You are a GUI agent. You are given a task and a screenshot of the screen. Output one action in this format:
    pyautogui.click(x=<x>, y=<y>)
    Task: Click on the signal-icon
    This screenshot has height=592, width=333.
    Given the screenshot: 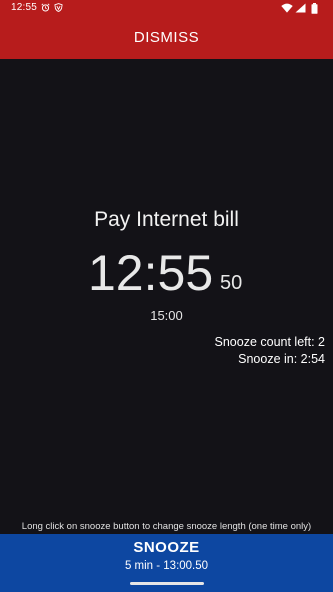 What is the action you would take?
    pyautogui.click(x=300, y=8)
    